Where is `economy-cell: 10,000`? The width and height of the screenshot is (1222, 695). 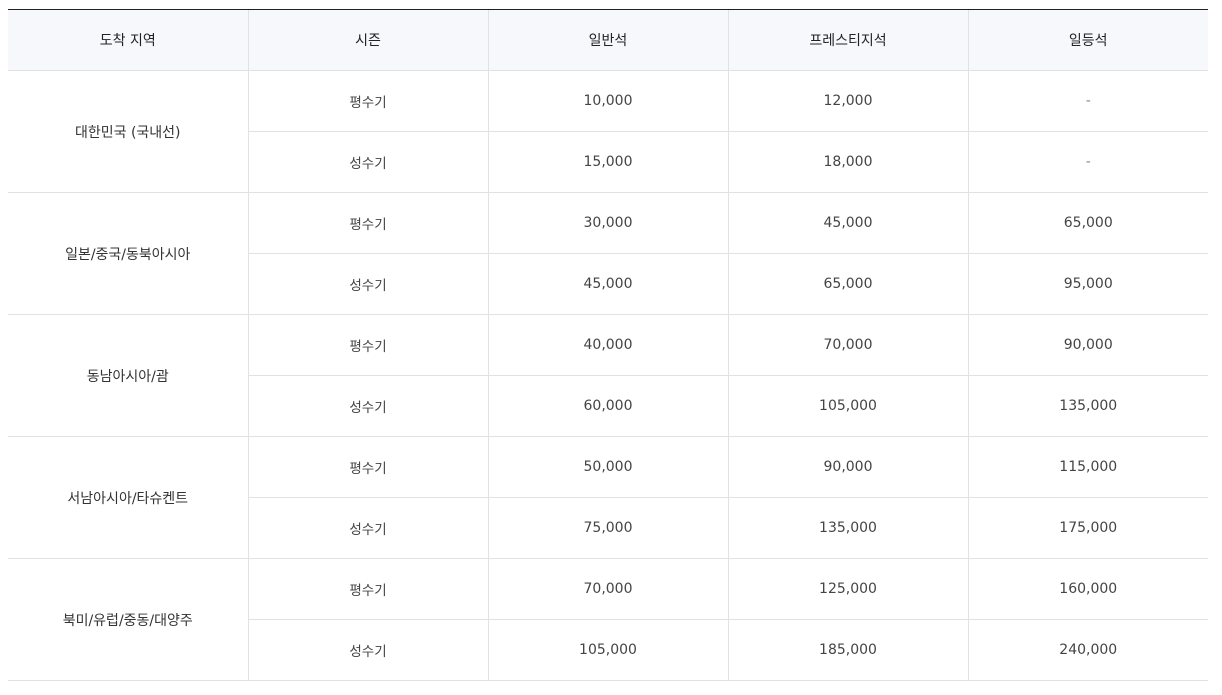
economy-cell: 10,000 is located at coordinates (607, 101).